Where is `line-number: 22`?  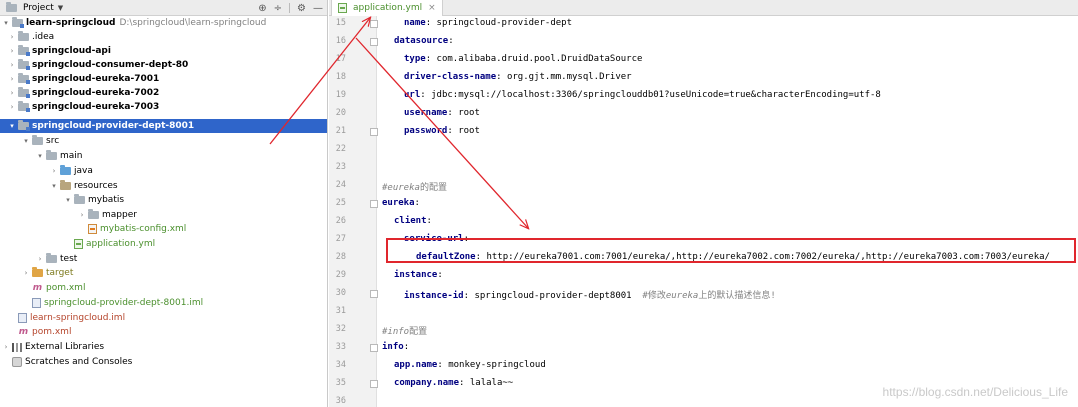
line-number: 22 is located at coordinates (340, 149).